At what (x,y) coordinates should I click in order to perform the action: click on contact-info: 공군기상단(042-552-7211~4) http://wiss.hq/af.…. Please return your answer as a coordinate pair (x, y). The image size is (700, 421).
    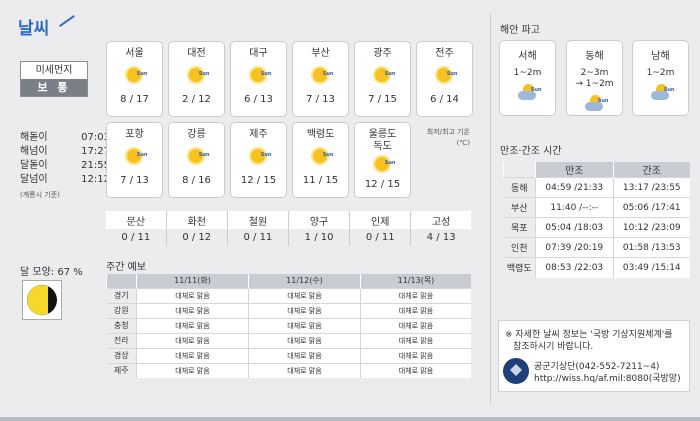
    Looking at the image, I should click on (607, 373).